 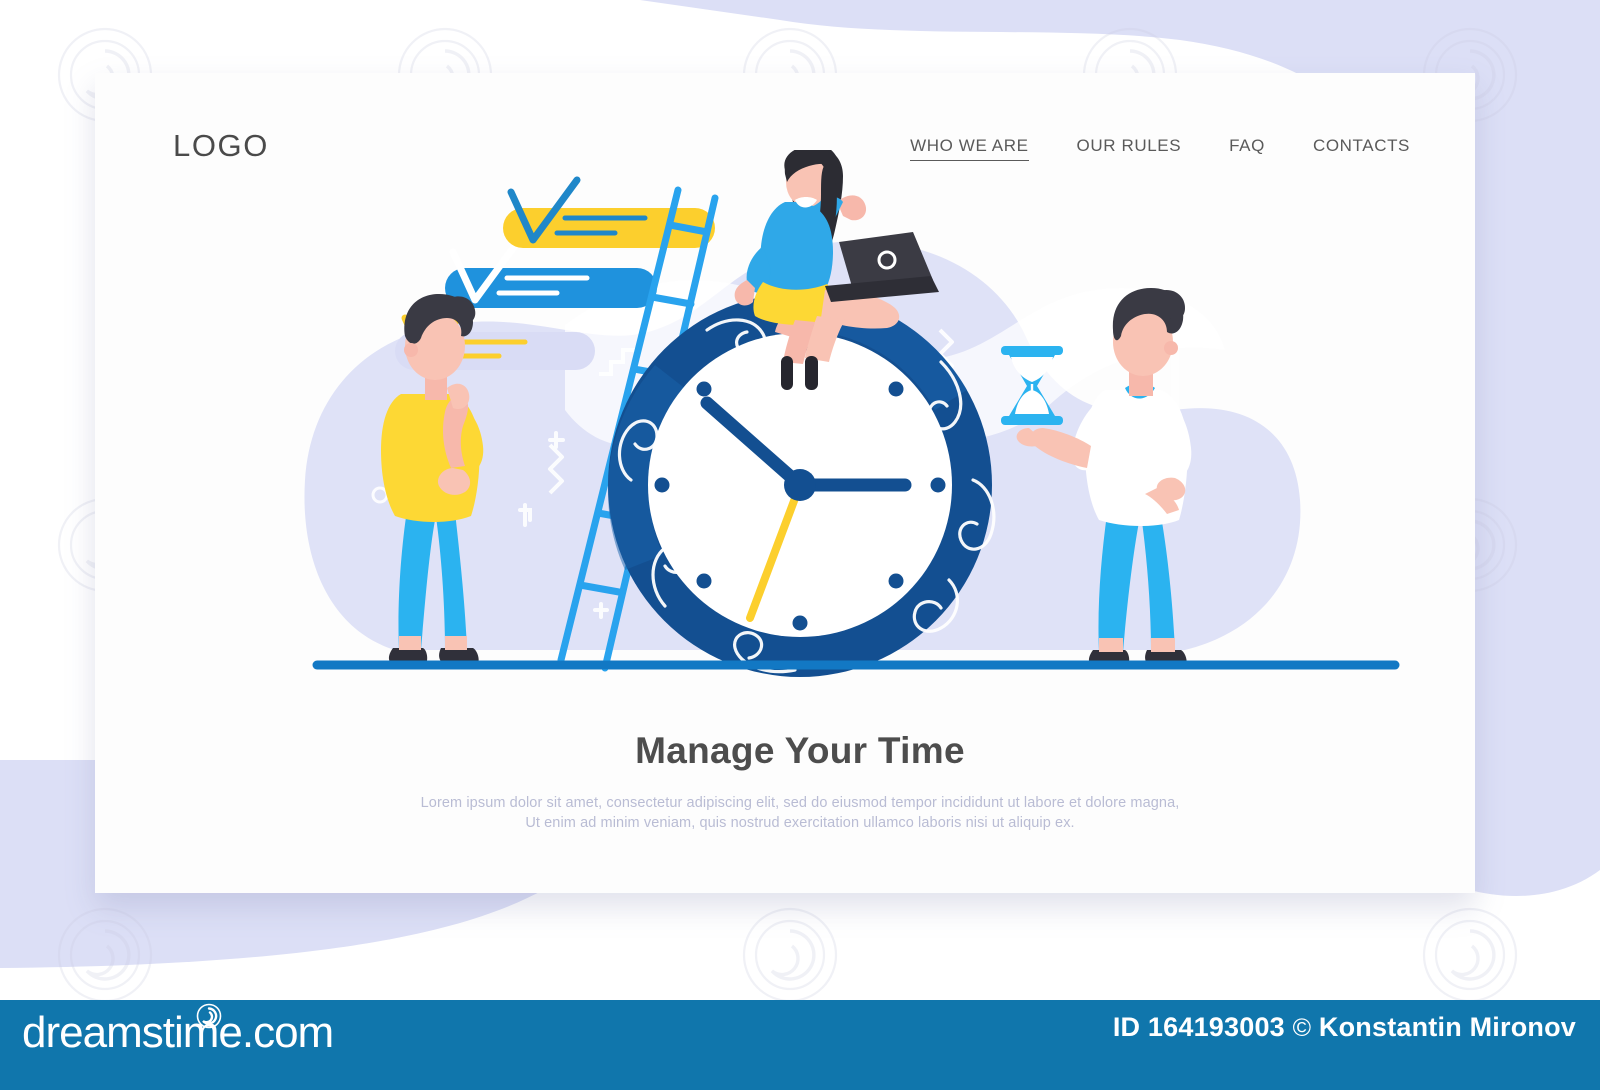 I want to click on image-credit: ID 164193003 © Konstantin Mironov, so click(x=1344, y=1027).